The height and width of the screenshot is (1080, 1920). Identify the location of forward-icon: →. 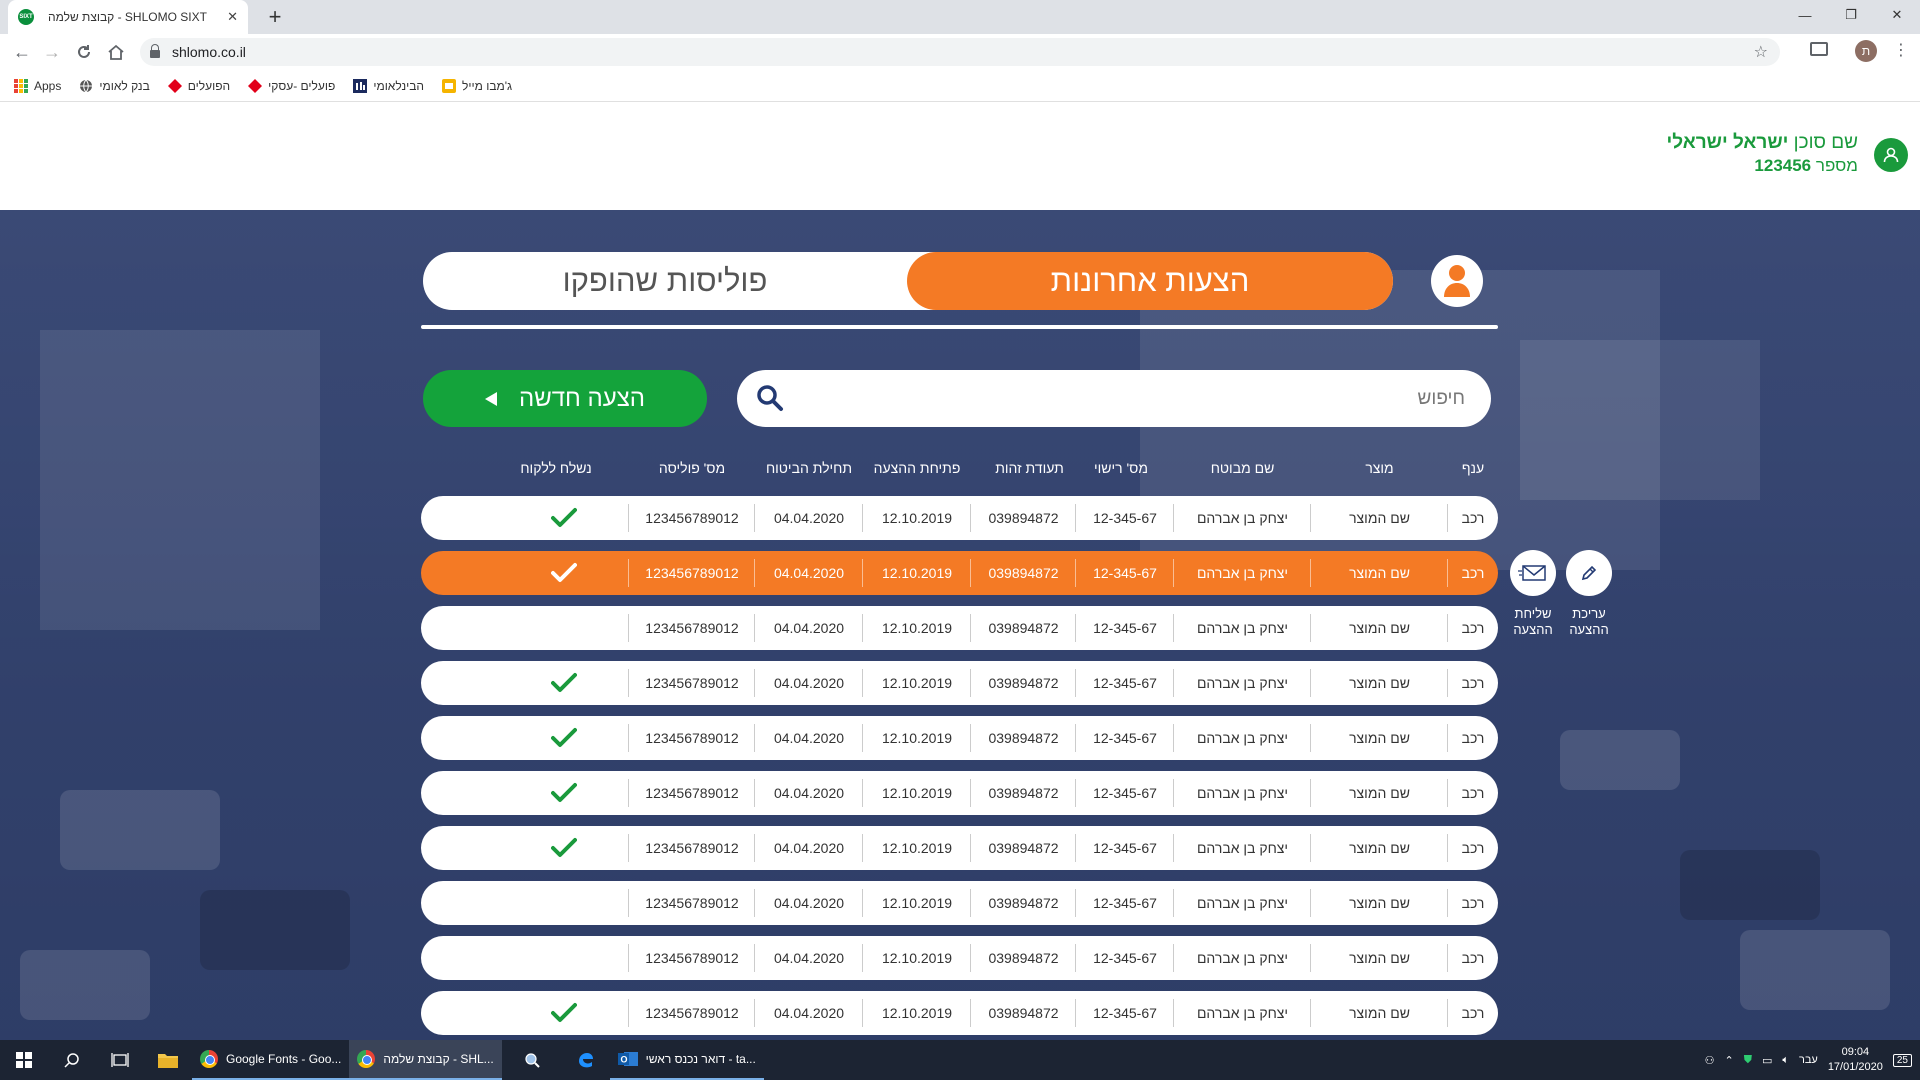
(52, 52).